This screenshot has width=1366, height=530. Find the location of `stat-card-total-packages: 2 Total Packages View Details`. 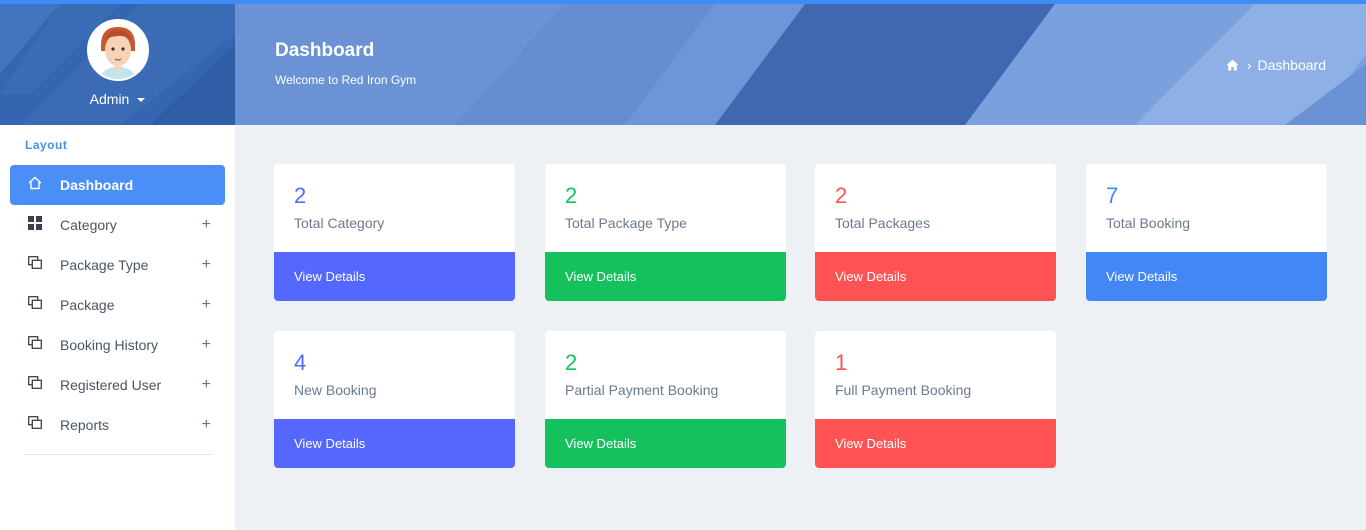

stat-card-total-packages: 2 Total Packages View Details is located at coordinates (935, 232).